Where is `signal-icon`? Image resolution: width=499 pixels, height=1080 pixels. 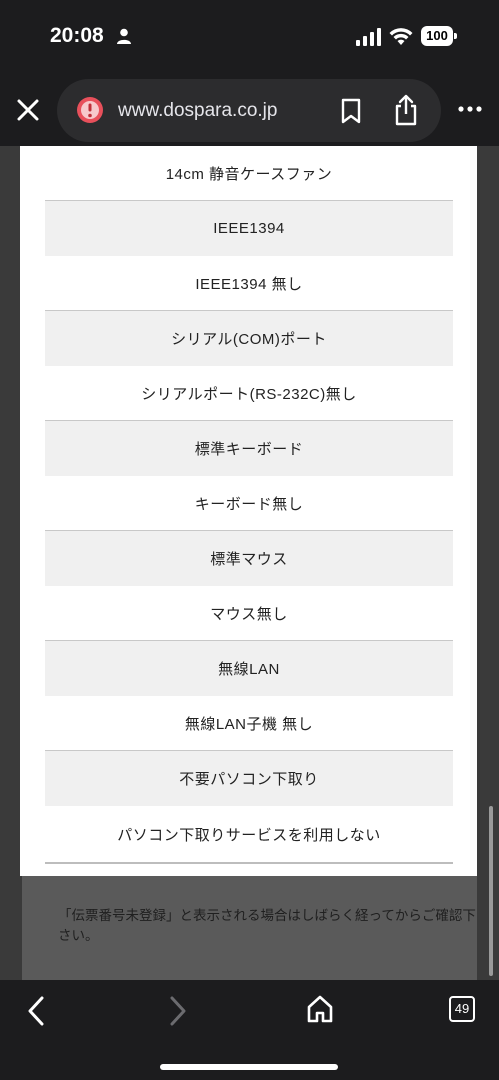 signal-icon is located at coordinates (368, 37).